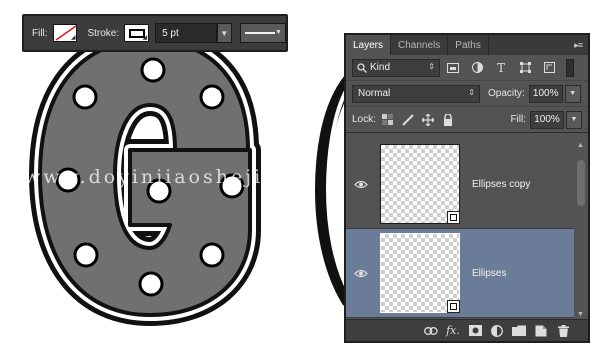 The image size is (600, 350). I want to click on tab-paths: Paths, so click(468, 45).